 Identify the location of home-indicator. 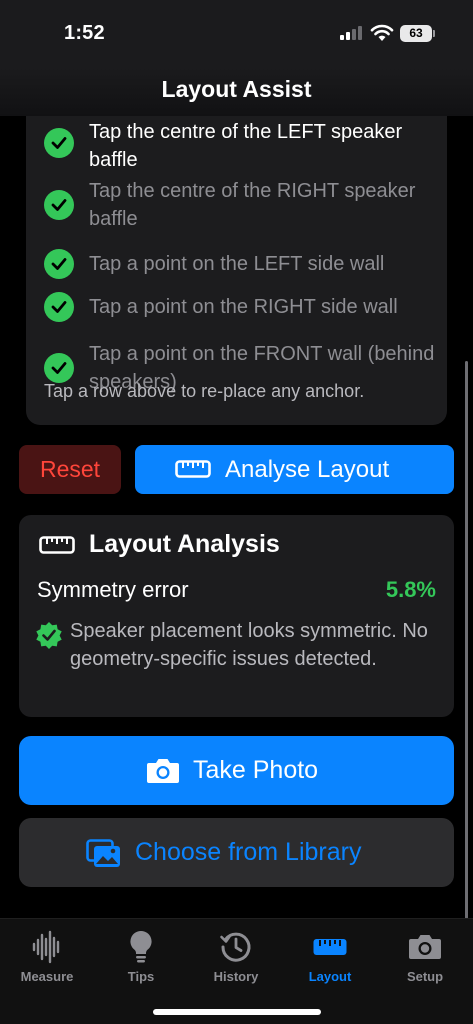
(237, 1012).